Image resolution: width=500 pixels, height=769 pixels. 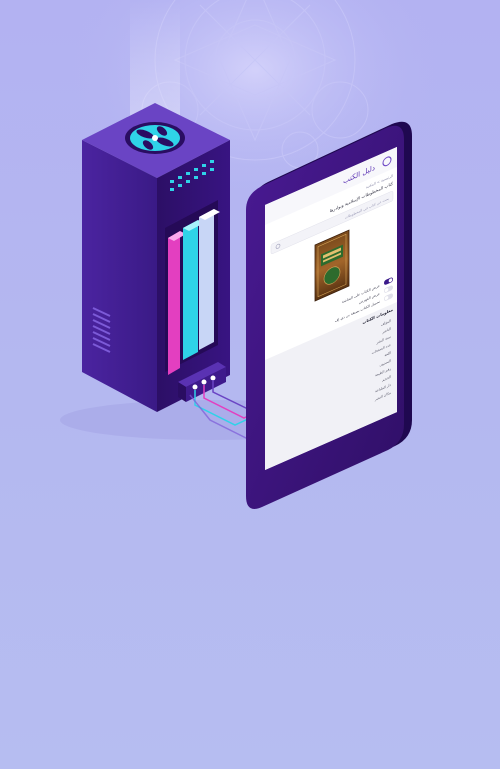 I want to click on server-rack-icon, so click(x=156, y=257).